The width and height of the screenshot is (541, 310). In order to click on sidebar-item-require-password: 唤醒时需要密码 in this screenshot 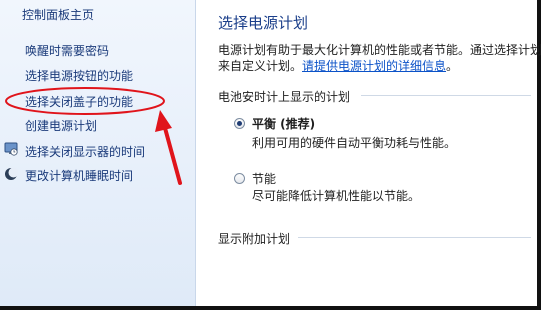, I will do `click(67, 50)`.